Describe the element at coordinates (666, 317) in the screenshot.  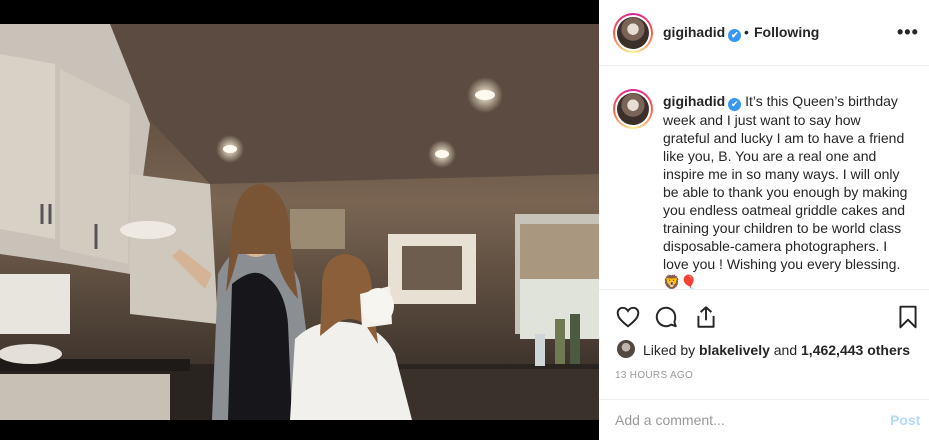
I see `speech-bubble-icon` at that location.